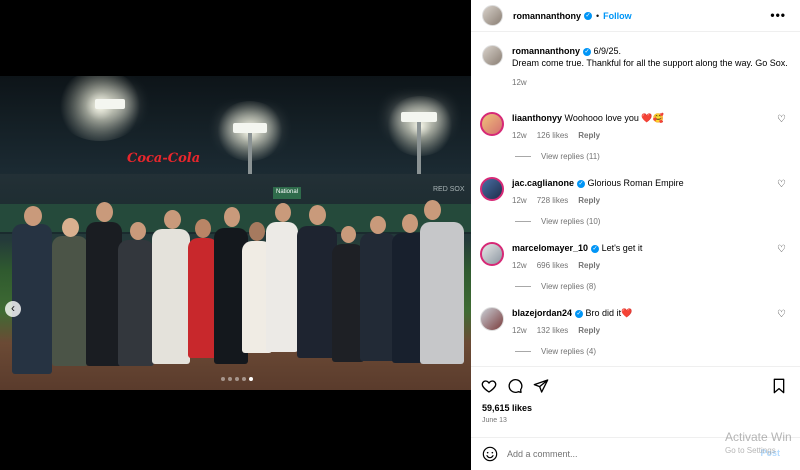 Image resolution: width=800 pixels, height=470 pixels. Describe the element at coordinates (609, 313) in the screenshot. I see `comment-text: Bro did it❤️` at that location.